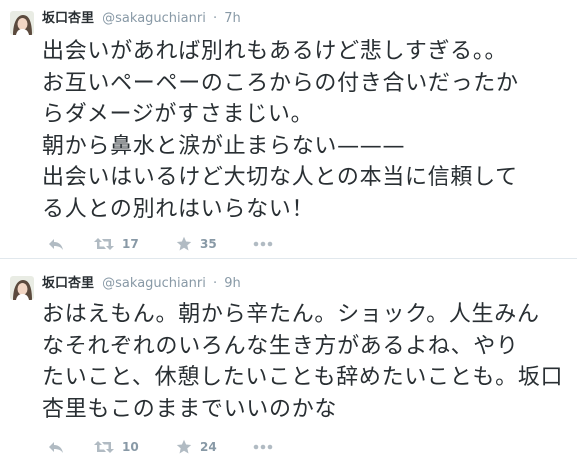 The image size is (577, 465). What do you see at coordinates (178, 209) in the screenshot?
I see `tweet-text-line: る人との別れはいらない！` at bounding box center [178, 209].